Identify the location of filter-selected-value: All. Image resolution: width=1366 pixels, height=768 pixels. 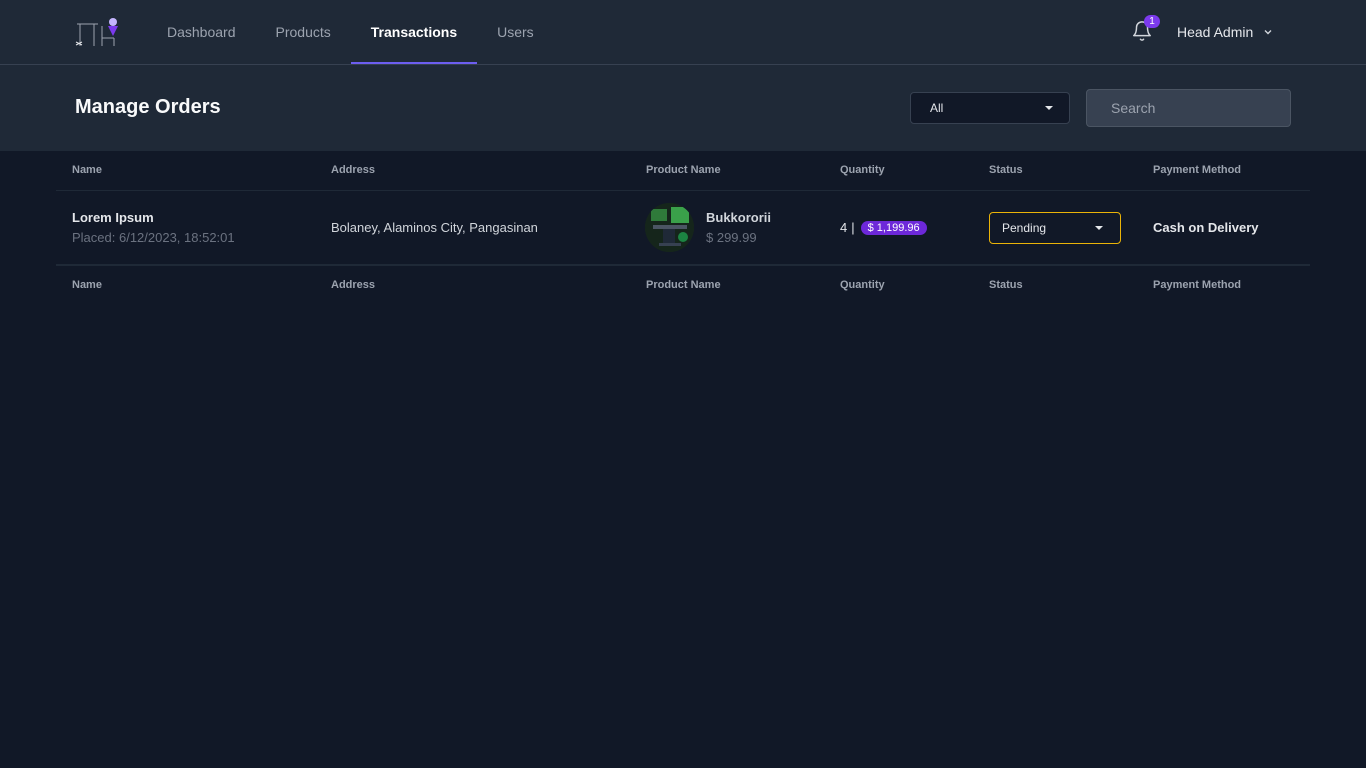
(937, 108).